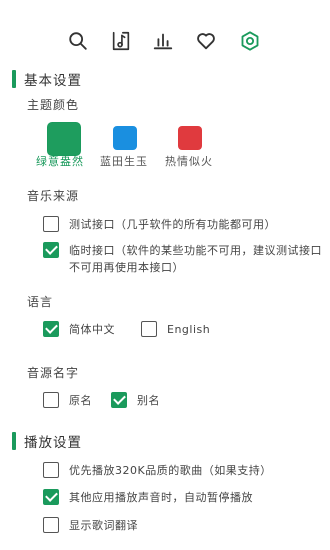 The image size is (330, 550). I want to click on theme-name-blue: 蓝田生玉, so click(124, 161).